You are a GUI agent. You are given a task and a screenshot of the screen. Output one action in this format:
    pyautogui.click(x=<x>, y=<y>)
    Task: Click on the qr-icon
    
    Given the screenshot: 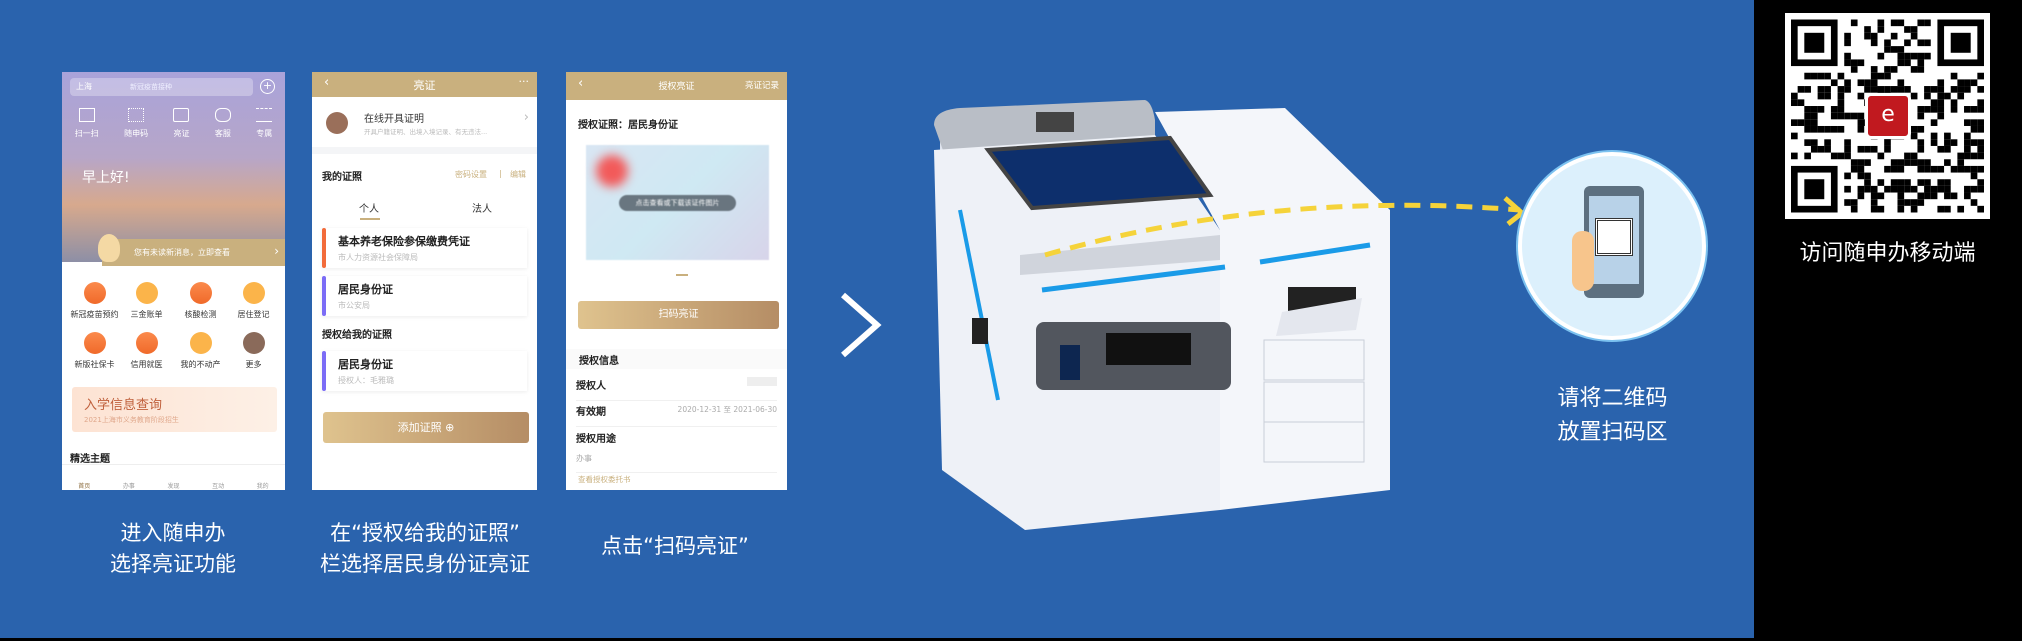 What is the action you would take?
    pyautogui.click(x=1614, y=237)
    